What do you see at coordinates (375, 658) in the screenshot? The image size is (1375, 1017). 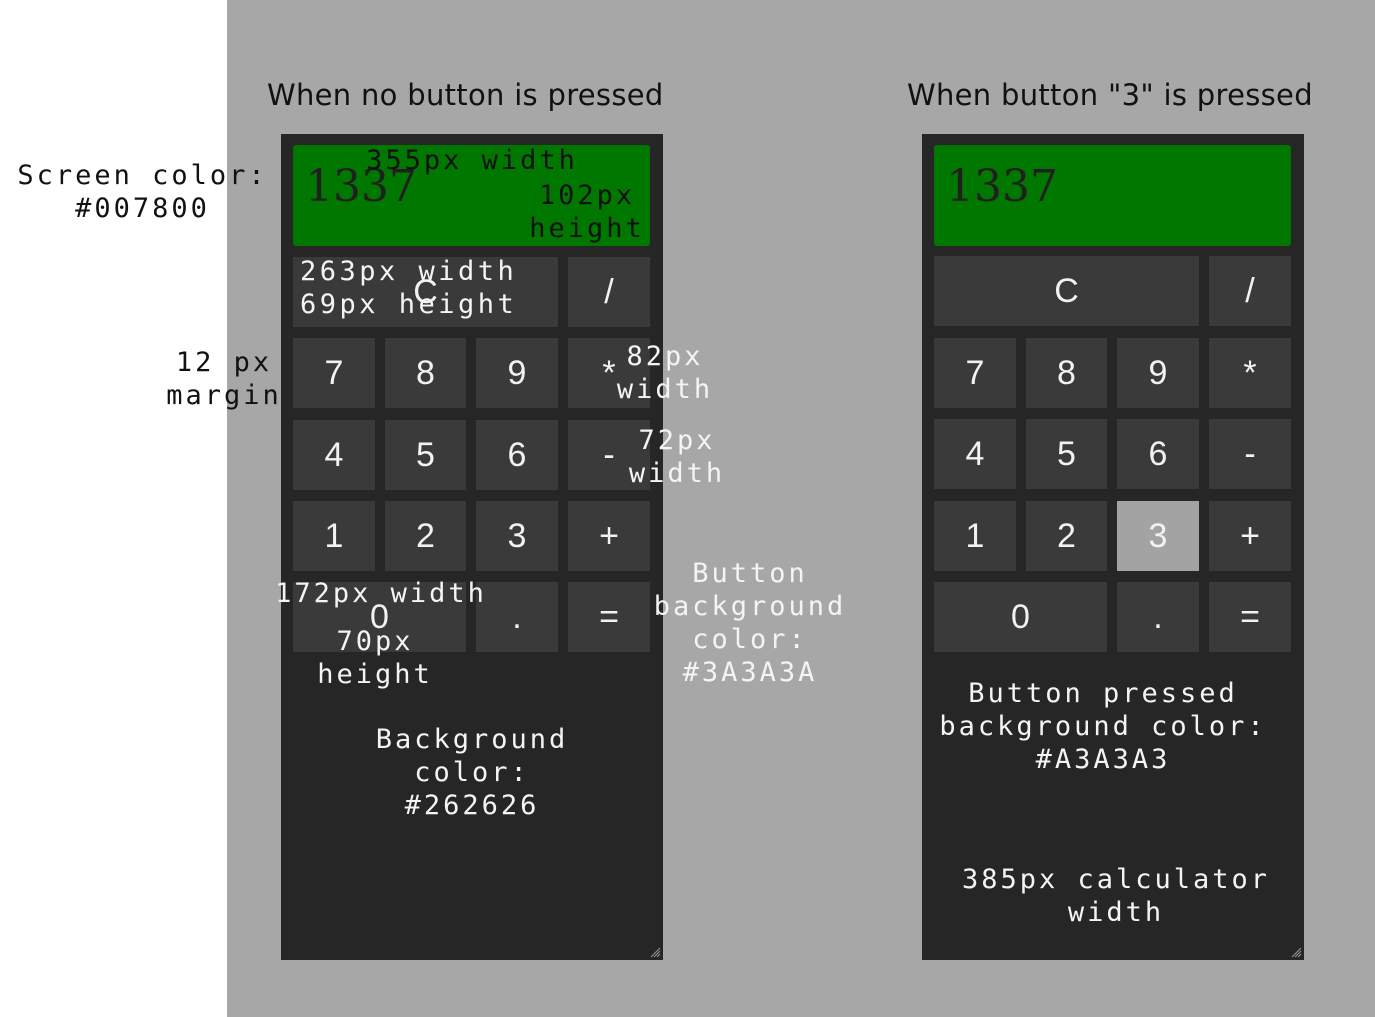 I see `annotation-zero-height: 70px height` at bounding box center [375, 658].